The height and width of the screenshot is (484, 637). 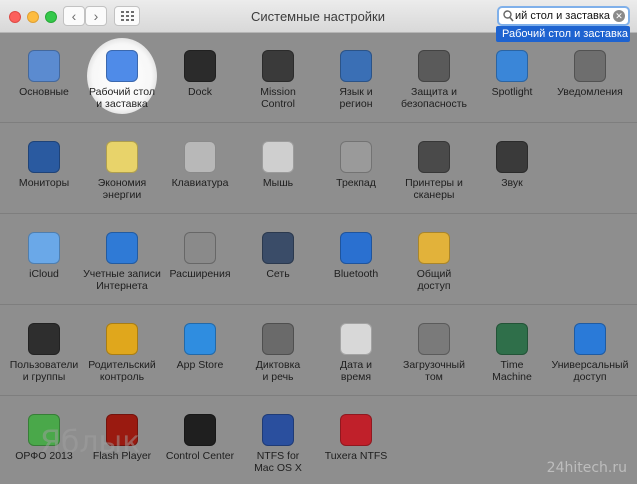 What do you see at coordinates (200, 339) in the screenshot?
I see `app-store-icon` at bounding box center [200, 339].